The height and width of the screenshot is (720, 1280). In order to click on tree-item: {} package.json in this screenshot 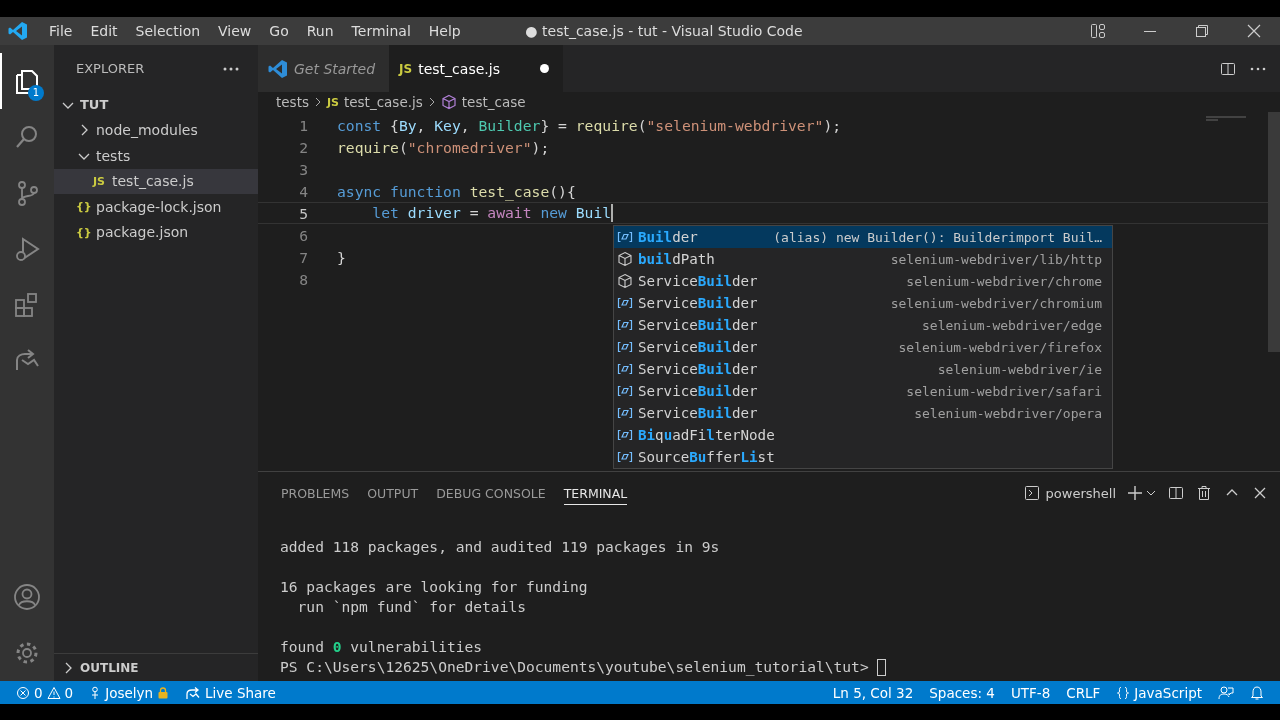, I will do `click(156, 232)`.